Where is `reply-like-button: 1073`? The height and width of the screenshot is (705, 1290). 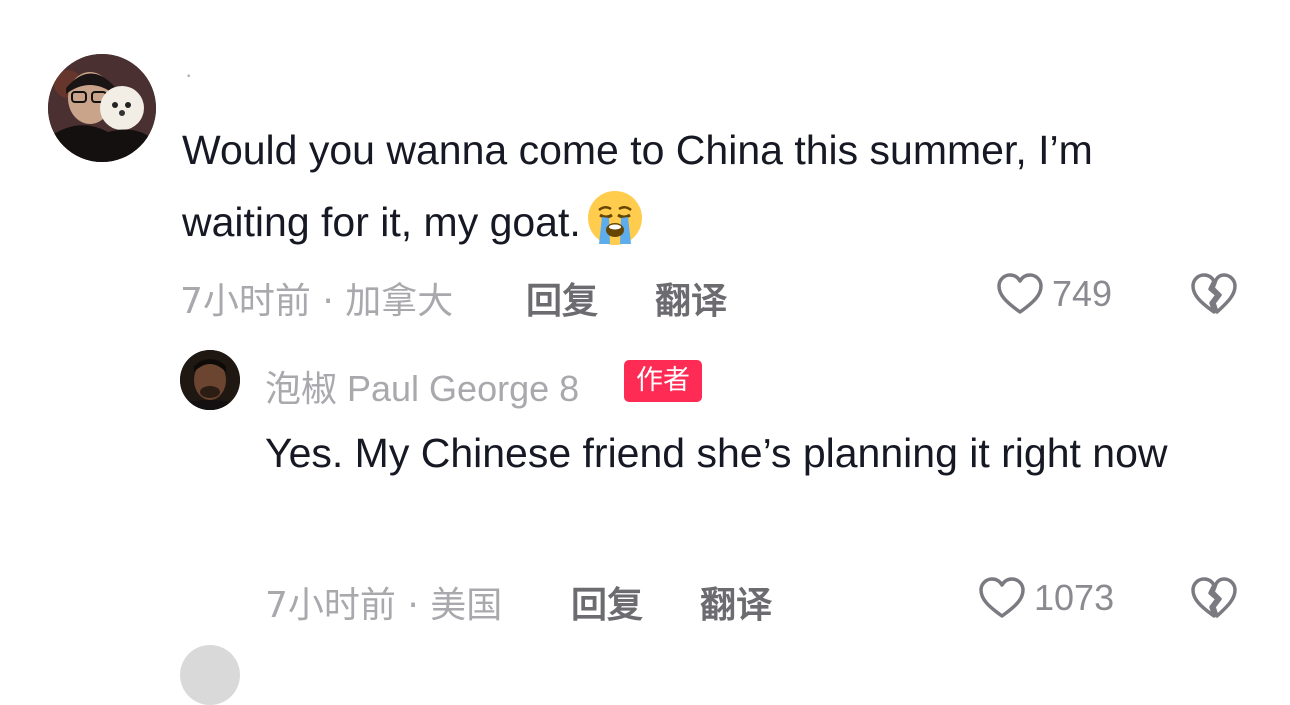
reply-like-button: 1073 is located at coordinates (1046, 598).